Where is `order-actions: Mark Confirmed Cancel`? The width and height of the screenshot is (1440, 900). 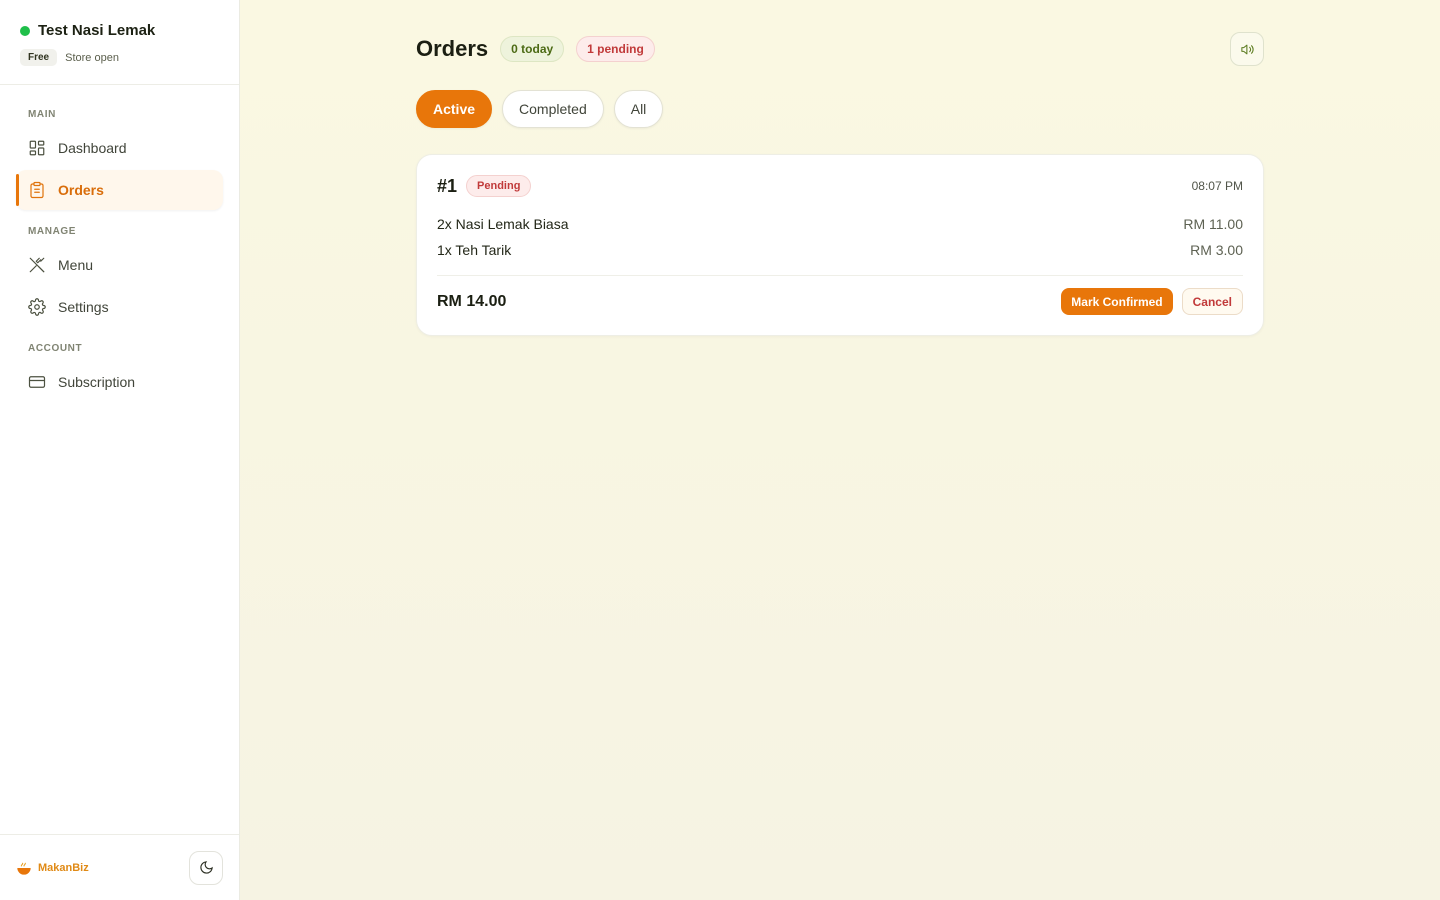 order-actions: Mark Confirmed Cancel is located at coordinates (1152, 301).